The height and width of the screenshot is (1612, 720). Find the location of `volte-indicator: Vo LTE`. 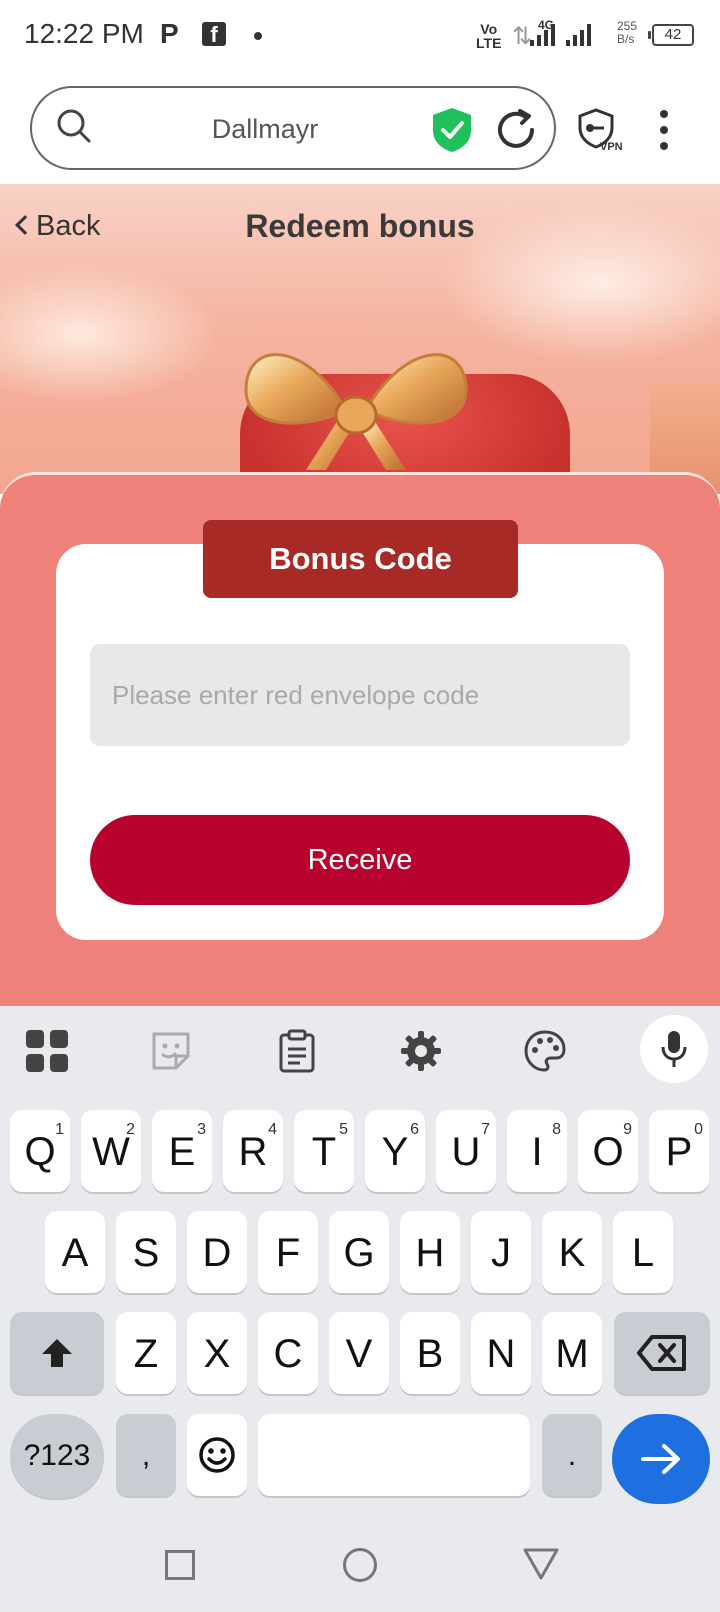

volte-indicator: Vo LTE is located at coordinates (488, 36).